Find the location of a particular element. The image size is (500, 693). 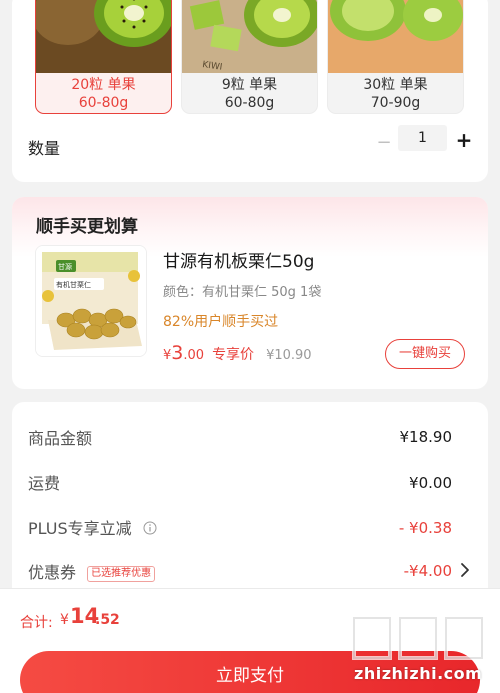

spec-option-count: 9粒 单果 is located at coordinates (249, 85).